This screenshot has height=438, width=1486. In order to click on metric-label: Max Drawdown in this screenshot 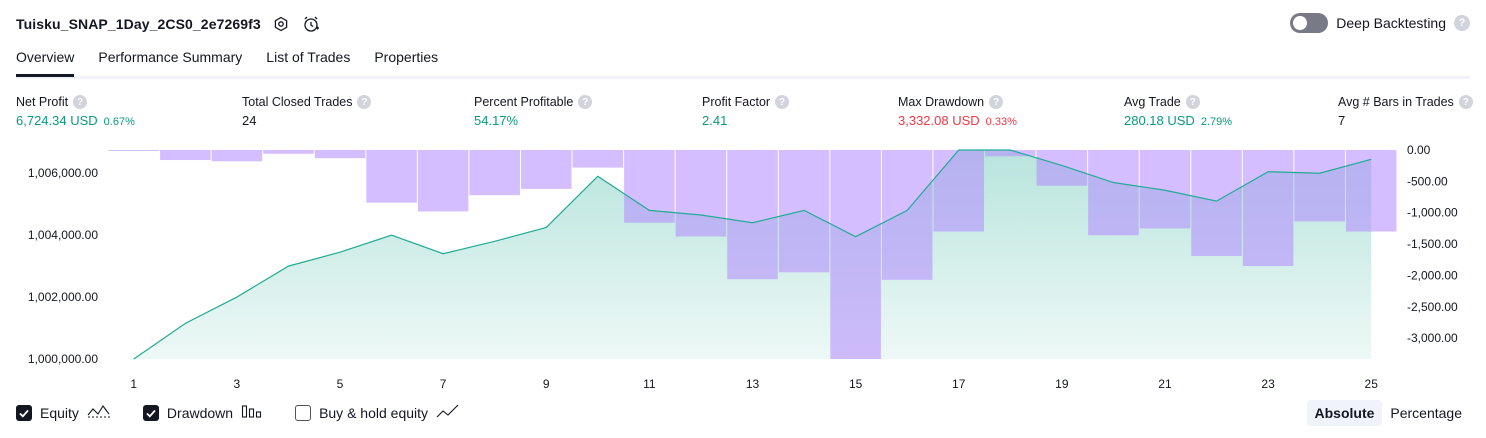, I will do `click(941, 102)`.